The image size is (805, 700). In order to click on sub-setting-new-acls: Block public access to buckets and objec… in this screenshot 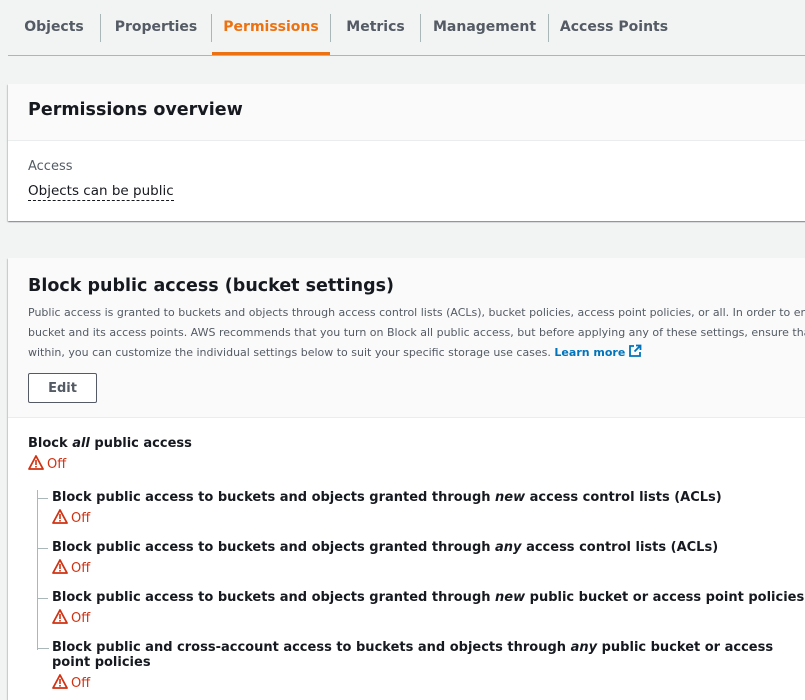, I will do `click(379, 509)`.